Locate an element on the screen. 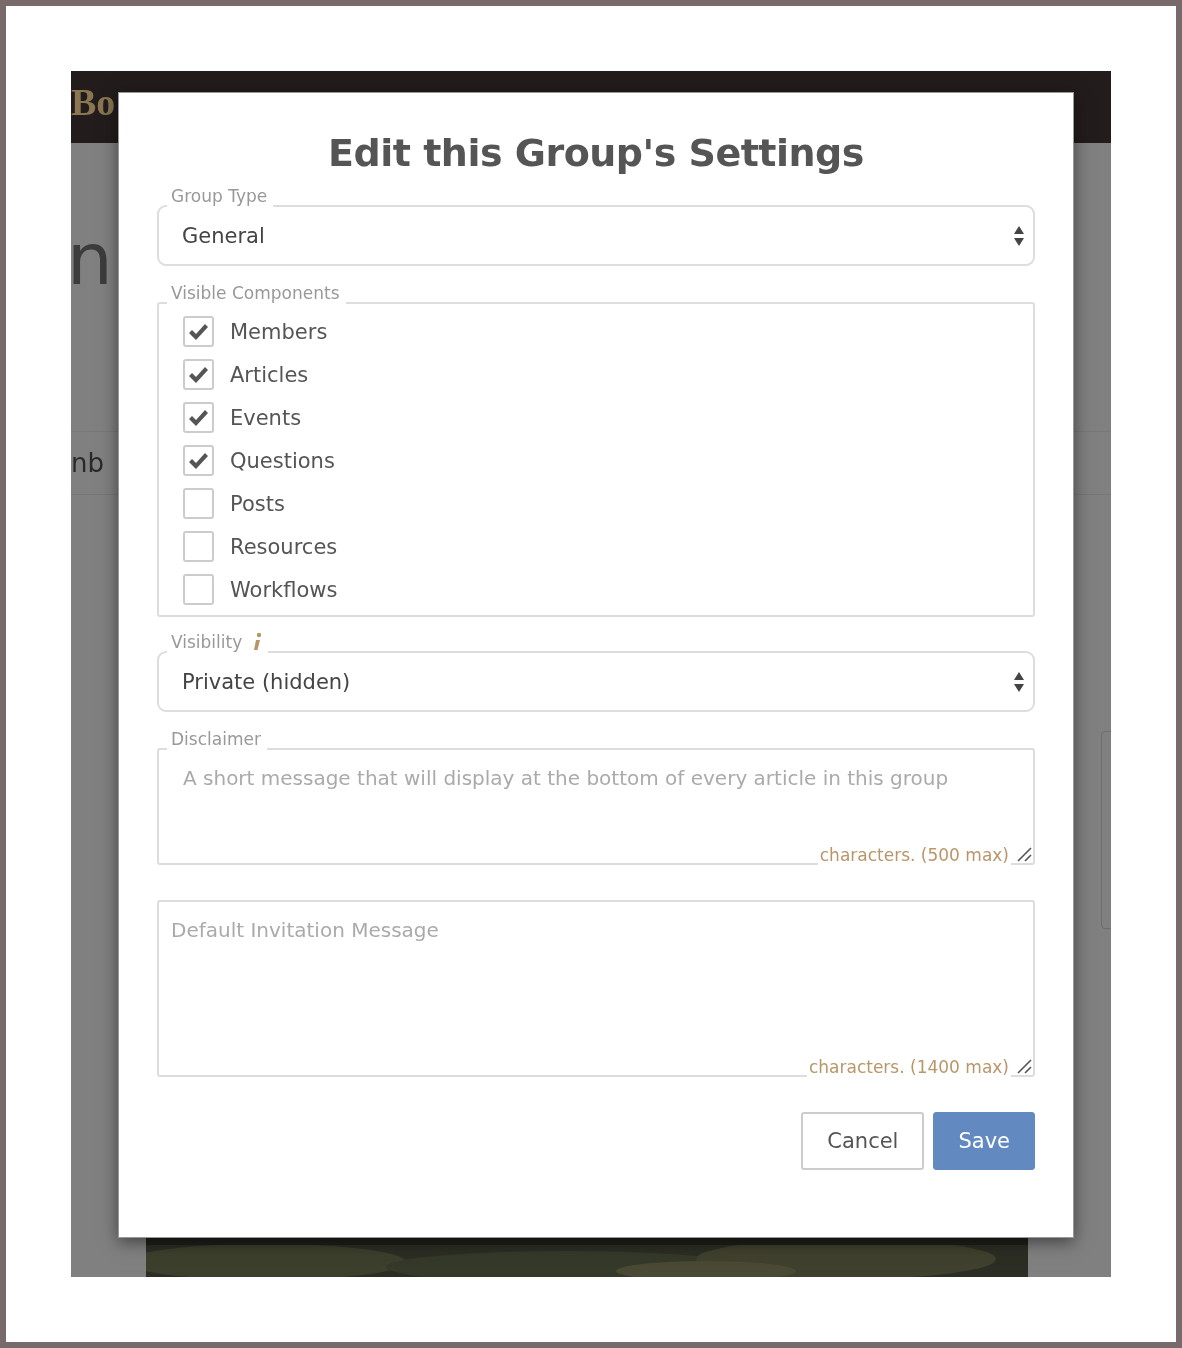 Image resolution: width=1182 pixels, height=1348 pixels. page-heading: n is located at coordinates (92, 259).